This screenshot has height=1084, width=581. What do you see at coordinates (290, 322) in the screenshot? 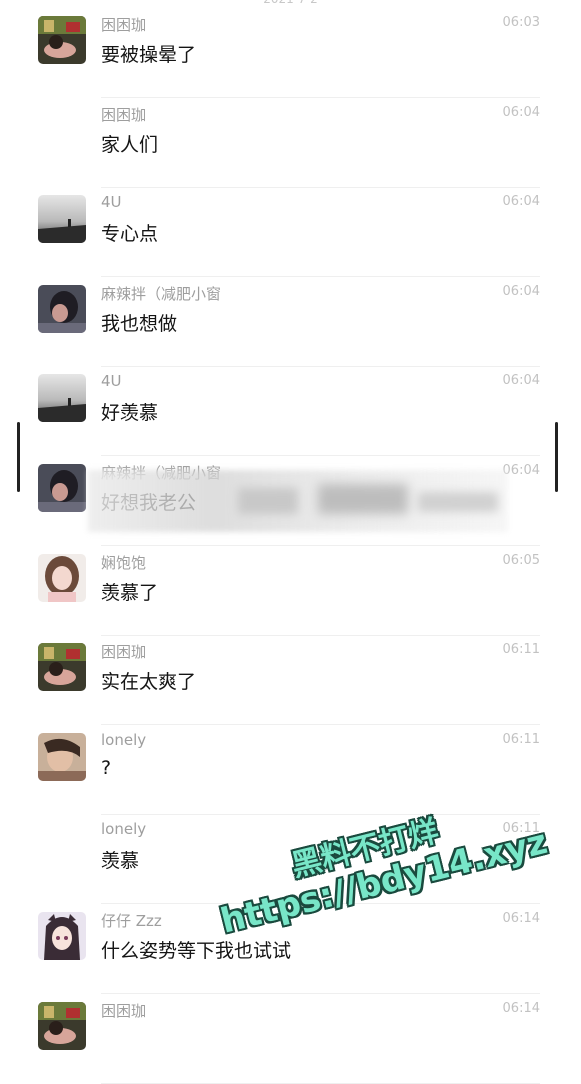
I see `message-item: 麻辣拌（减肥小窗我也想做 06:04` at bounding box center [290, 322].